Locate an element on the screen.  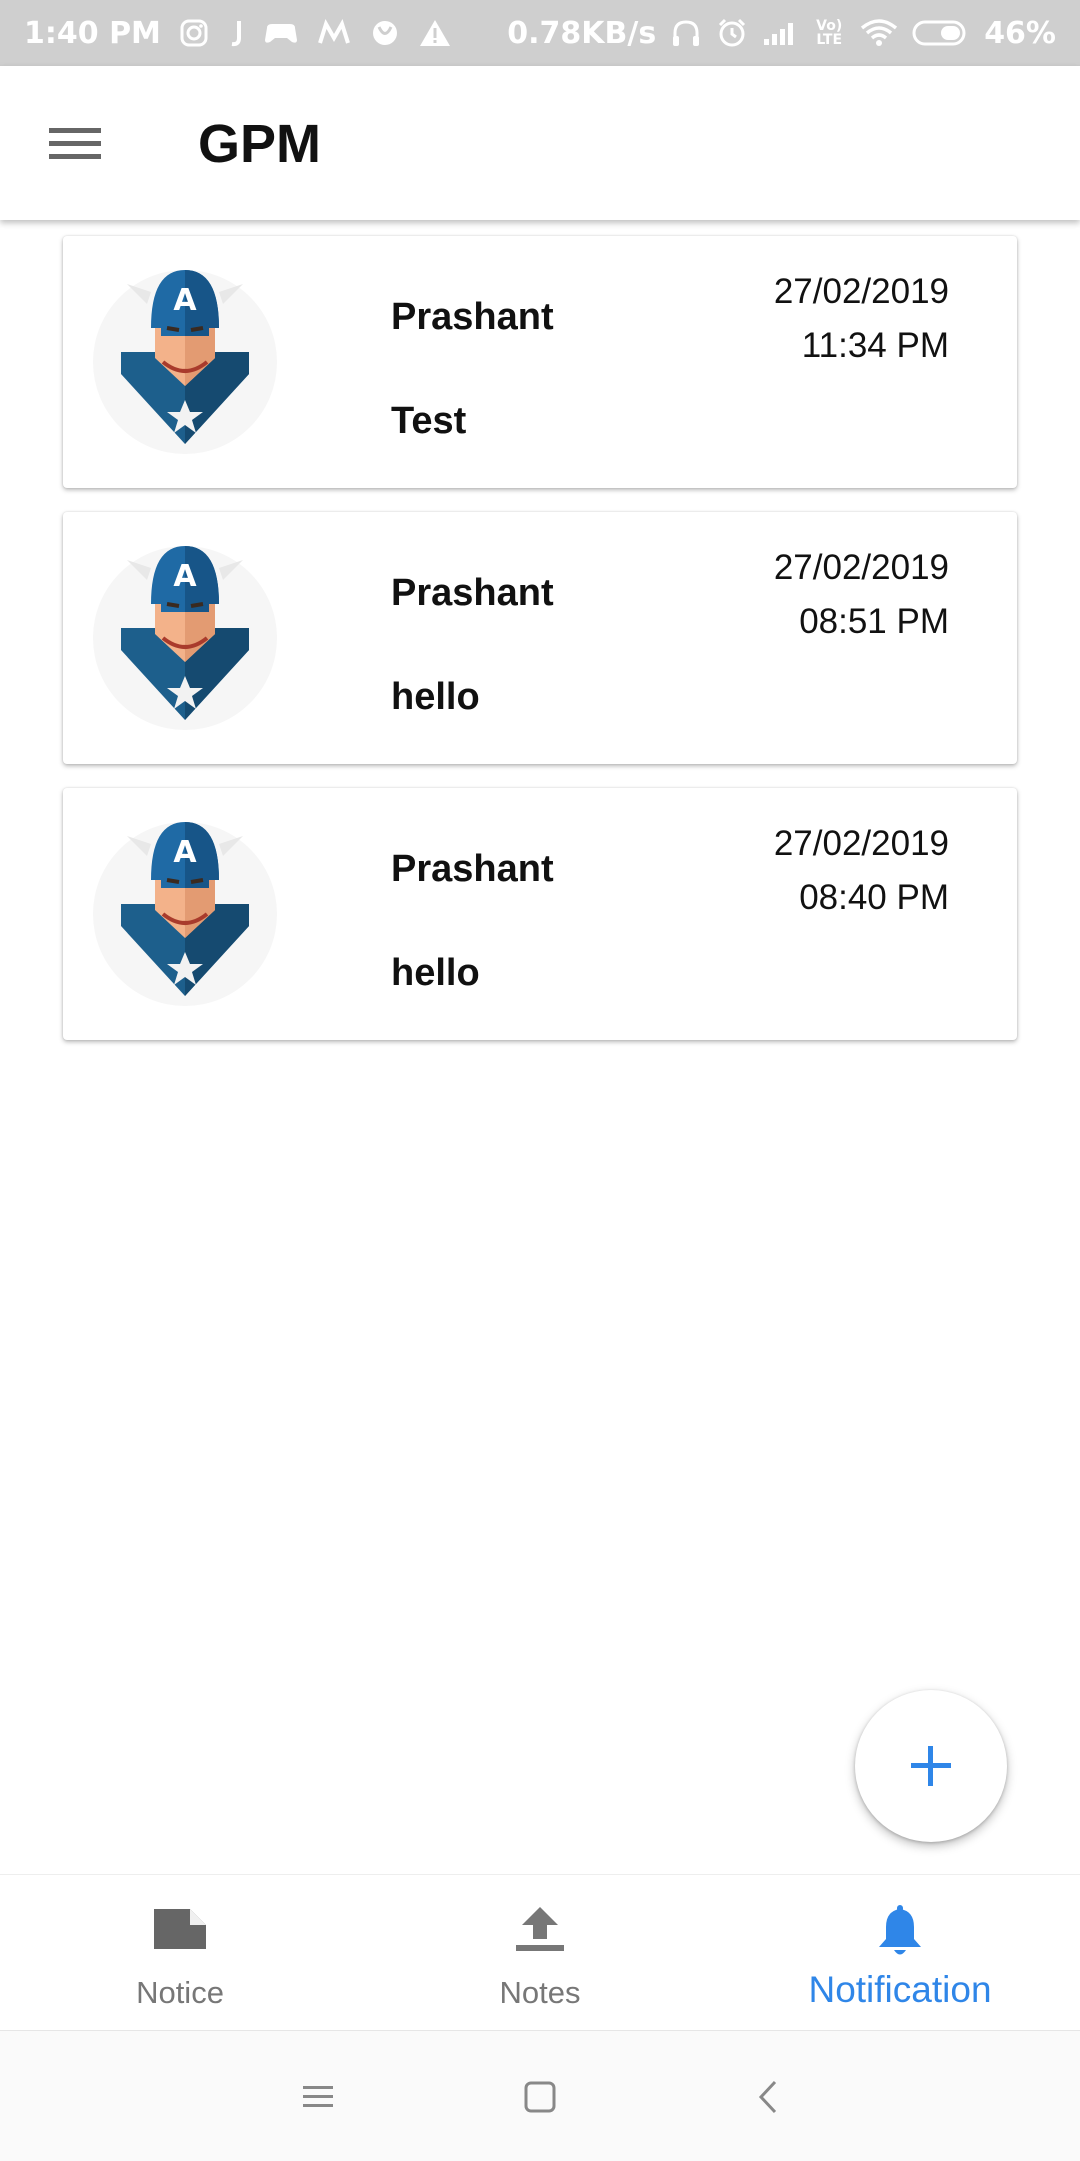
battery-icon is located at coordinates (941, 33).